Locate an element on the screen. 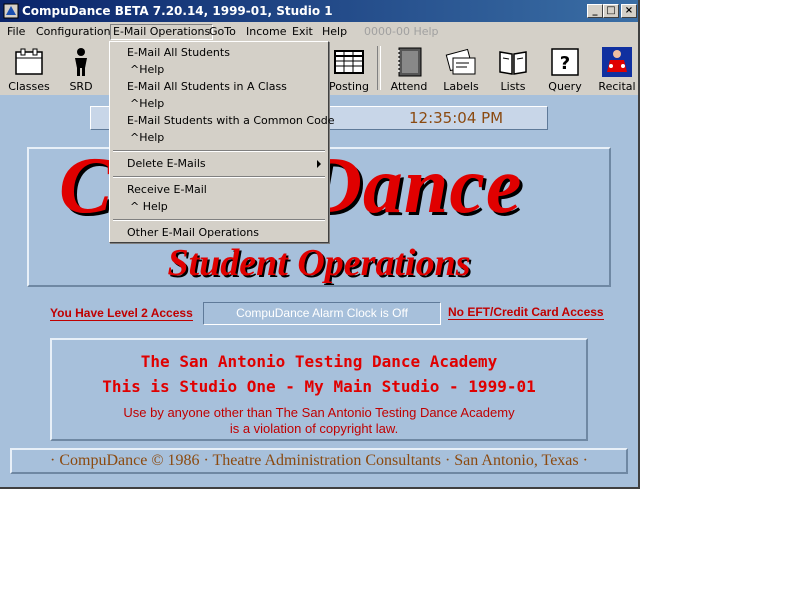  logo-subtitle: Student Operations is located at coordinates (319, 263).